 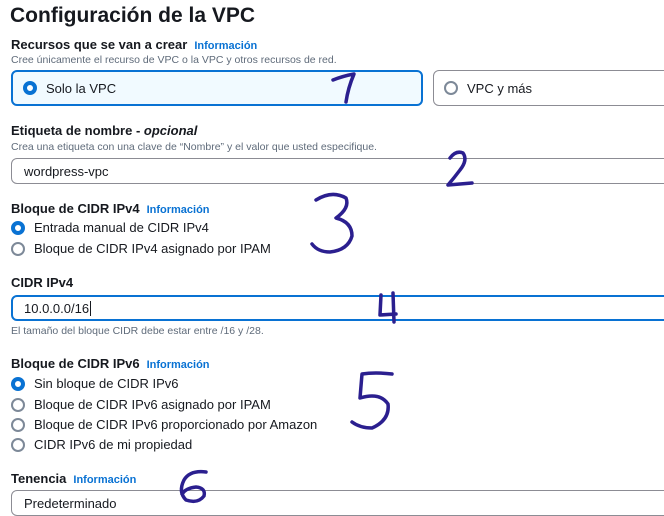 I want to click on radio-ipv6-none: Sin bloque de CIDR IPv6, so click(x=95, y=383).